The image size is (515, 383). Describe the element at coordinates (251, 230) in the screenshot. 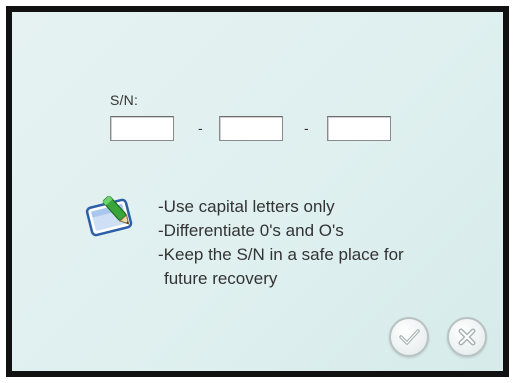

I see `instruction-line: -Differentiate 0's and O's` at that location.